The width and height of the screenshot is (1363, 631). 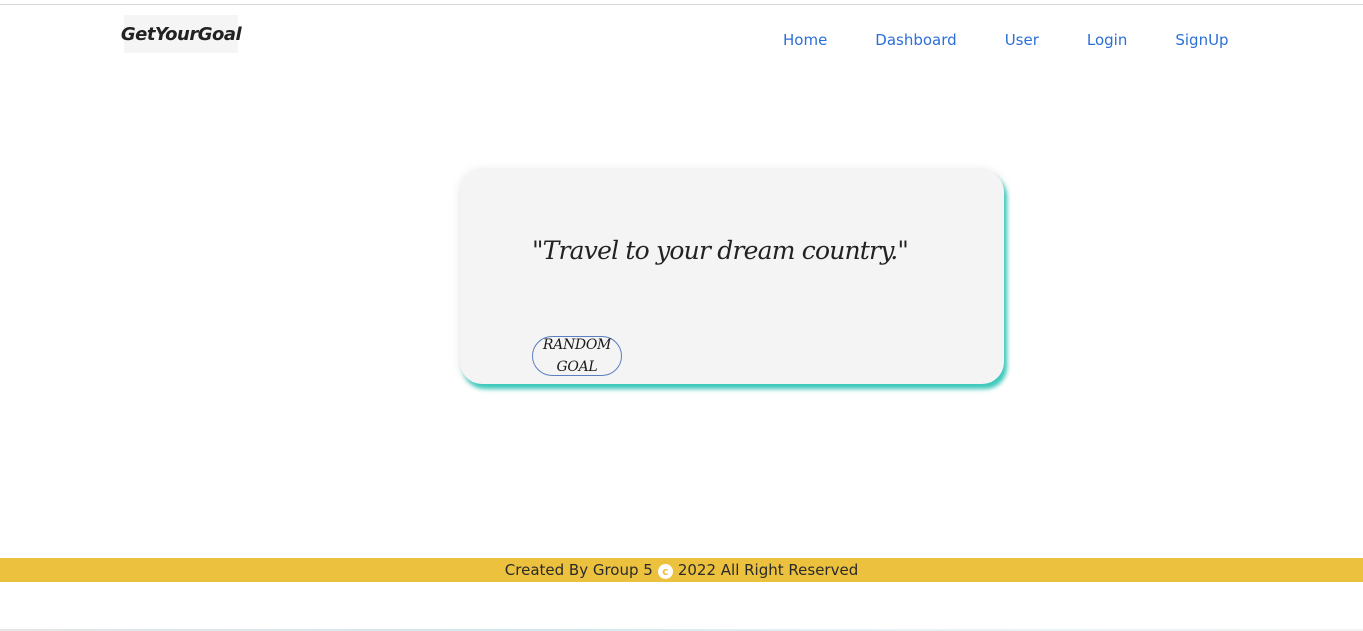 What do you see at coordinates (577, 356) in the screenshot?
I see `random-goal-button: RANDOM GOAL` at bounding box center [577, 356].